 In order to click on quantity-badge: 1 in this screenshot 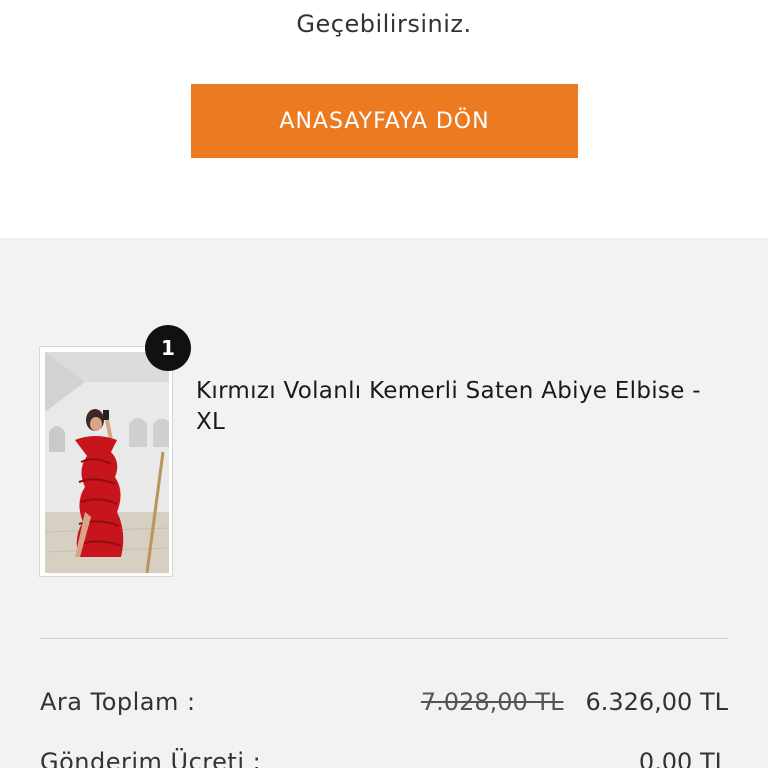, I will do `click(168, 348)`.